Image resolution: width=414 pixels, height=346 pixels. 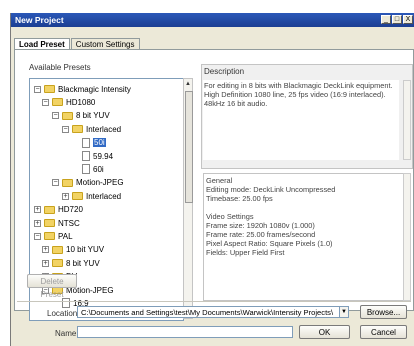 What do you see at coordinates (386, 19) in the screenshot?
I see `minimize-button: _` at bounding box center [386, 19].